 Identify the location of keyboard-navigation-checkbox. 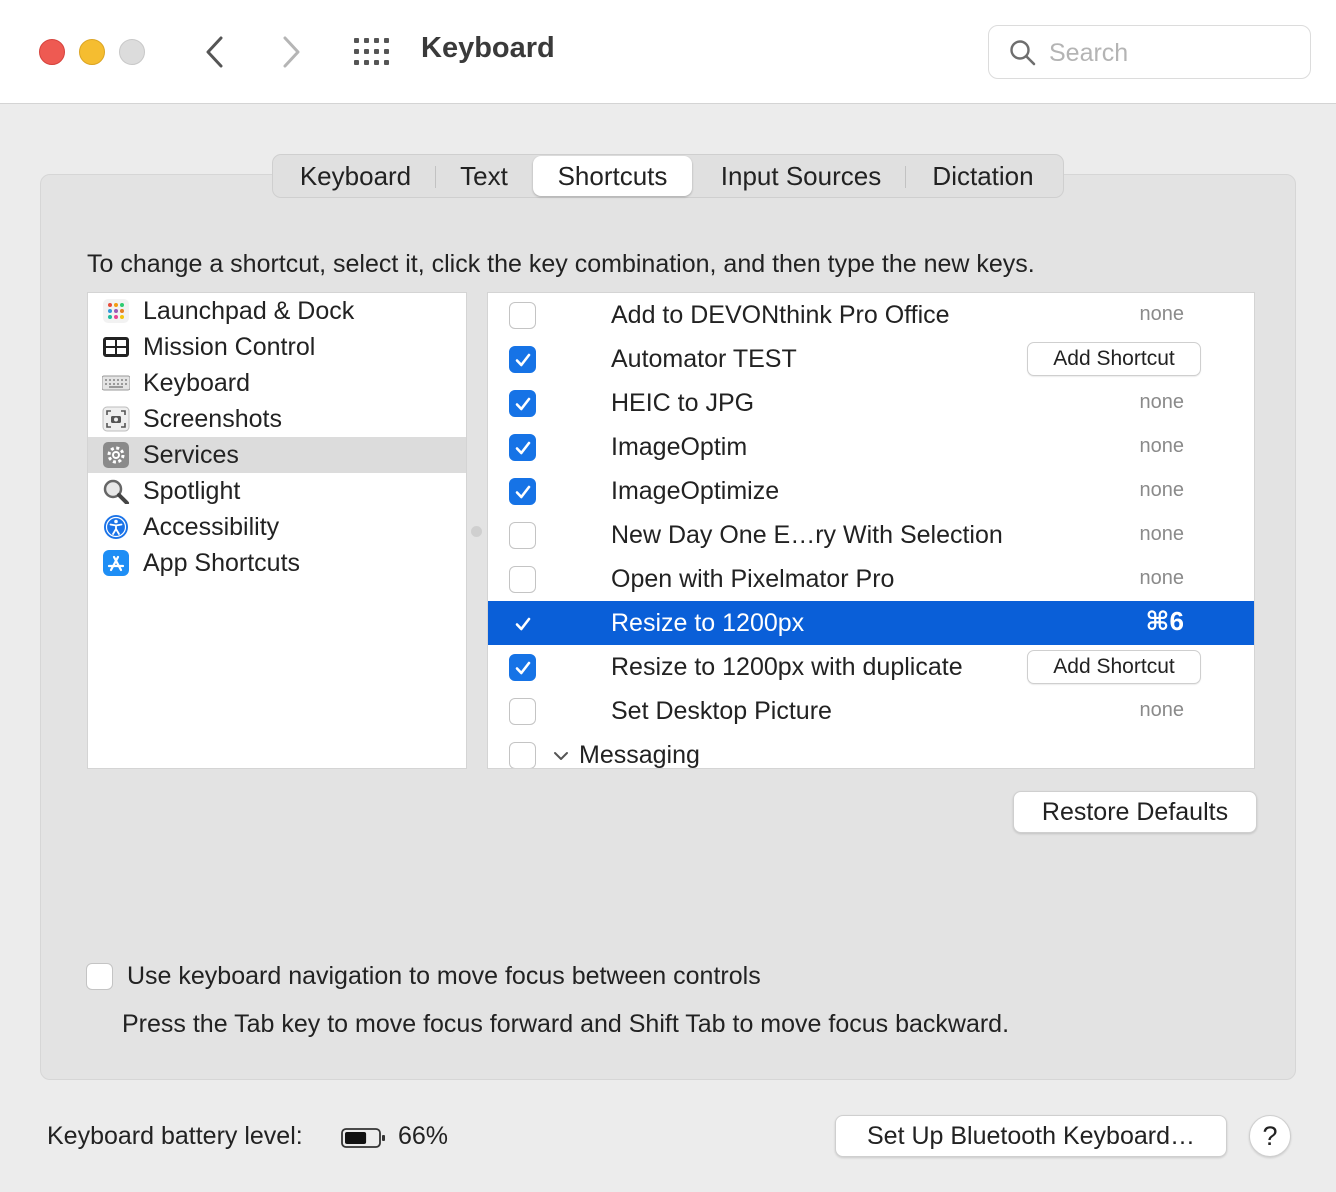
(99, 976).